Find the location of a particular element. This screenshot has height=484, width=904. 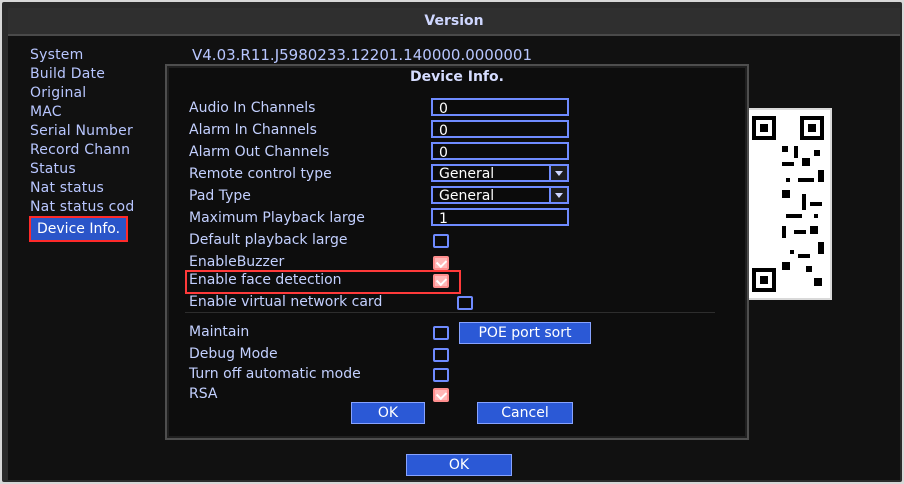

rsa-checkbox is located at coordinates (441, 395).